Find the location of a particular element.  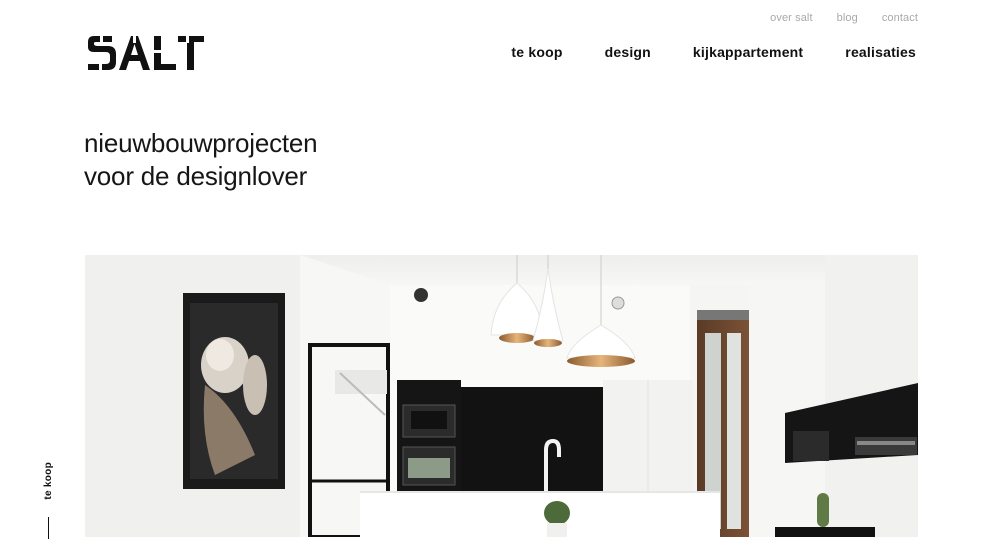

side-label-line is located at coordinates (48, 528).